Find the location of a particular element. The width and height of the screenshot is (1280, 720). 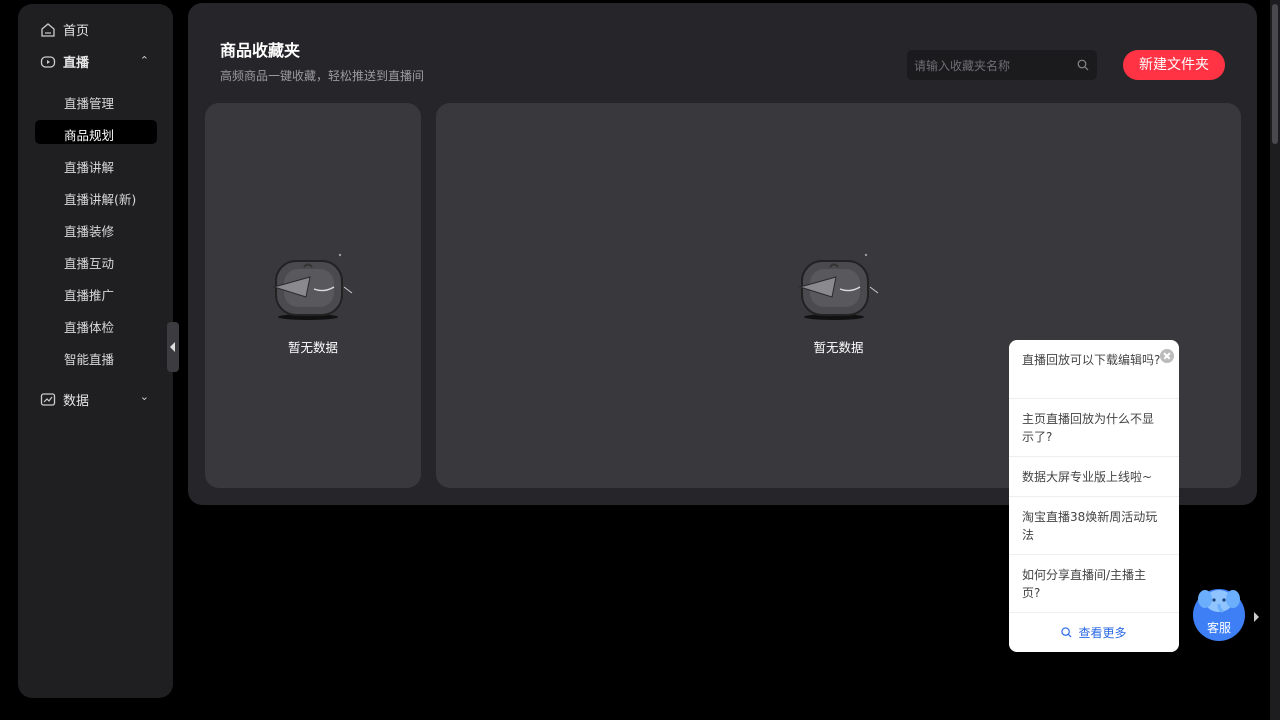

faq-item: 数据大屏专业版上线啦~ is located at coordinates (1092, 477).